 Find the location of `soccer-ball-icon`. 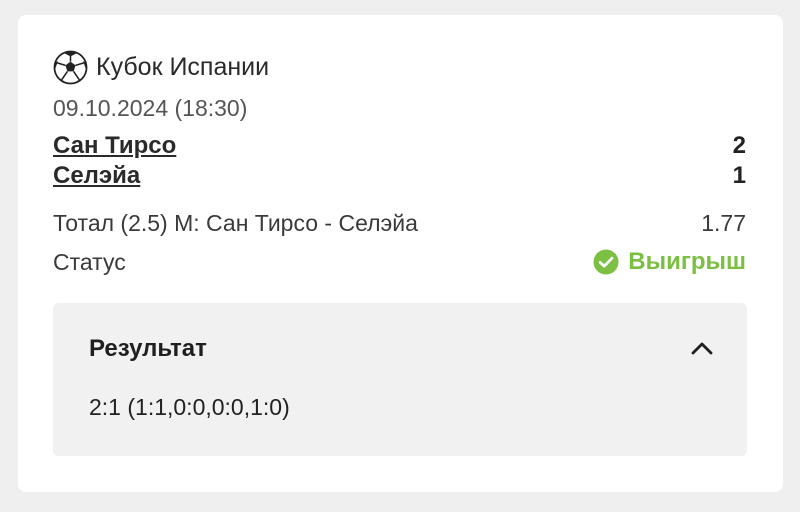

soccer-ball-icon is located at coordinates (70, 67).